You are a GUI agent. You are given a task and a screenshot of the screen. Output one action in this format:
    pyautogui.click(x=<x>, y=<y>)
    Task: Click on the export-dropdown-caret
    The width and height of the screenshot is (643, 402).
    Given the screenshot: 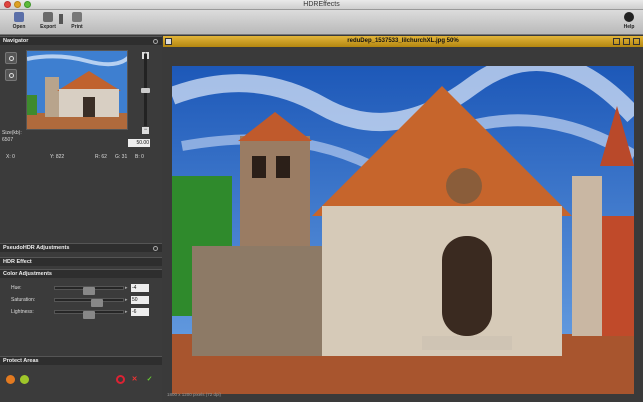 What is the action you would take?
    pyautogui.click(x=61, y=19)
    